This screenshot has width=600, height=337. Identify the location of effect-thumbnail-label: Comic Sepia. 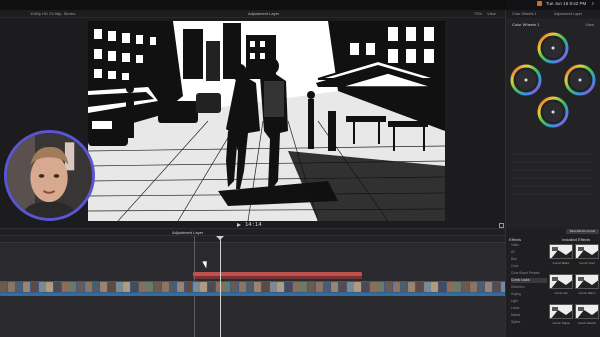
(561, 323).